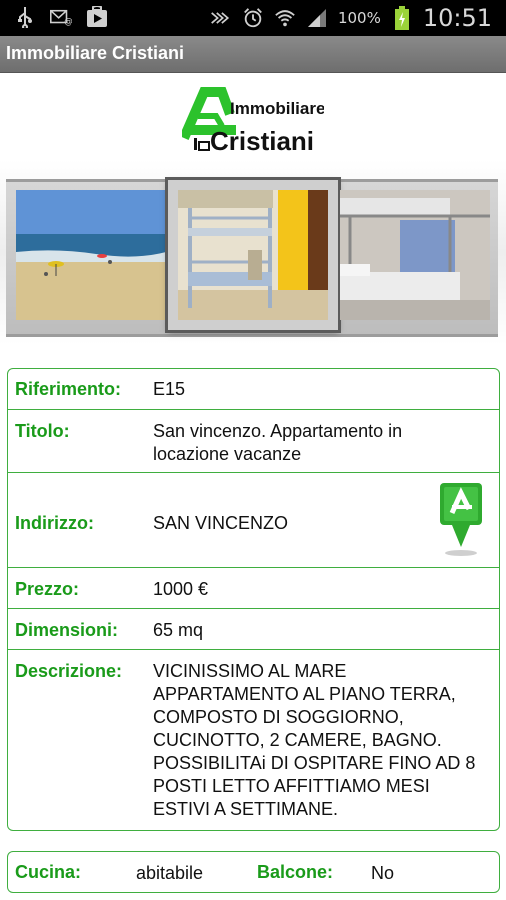 This screenshot has height=900, width=506. I want to click on descrizione-line: APPARTAMENTO AL PIANO TERRA,, so click(304, 694).